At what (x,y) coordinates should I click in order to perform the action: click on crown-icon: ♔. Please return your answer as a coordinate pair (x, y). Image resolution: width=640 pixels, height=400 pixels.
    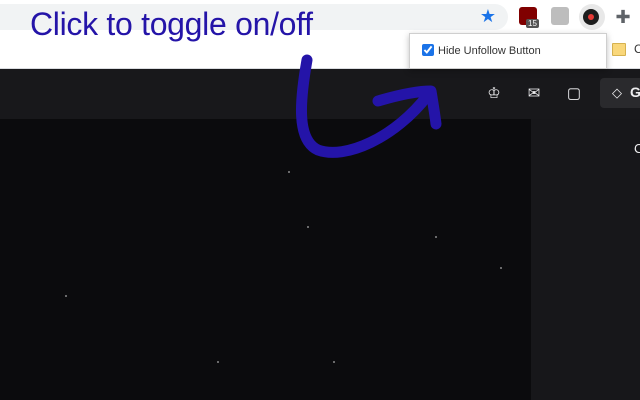
    Looking at the image, I should click on (494, 94).